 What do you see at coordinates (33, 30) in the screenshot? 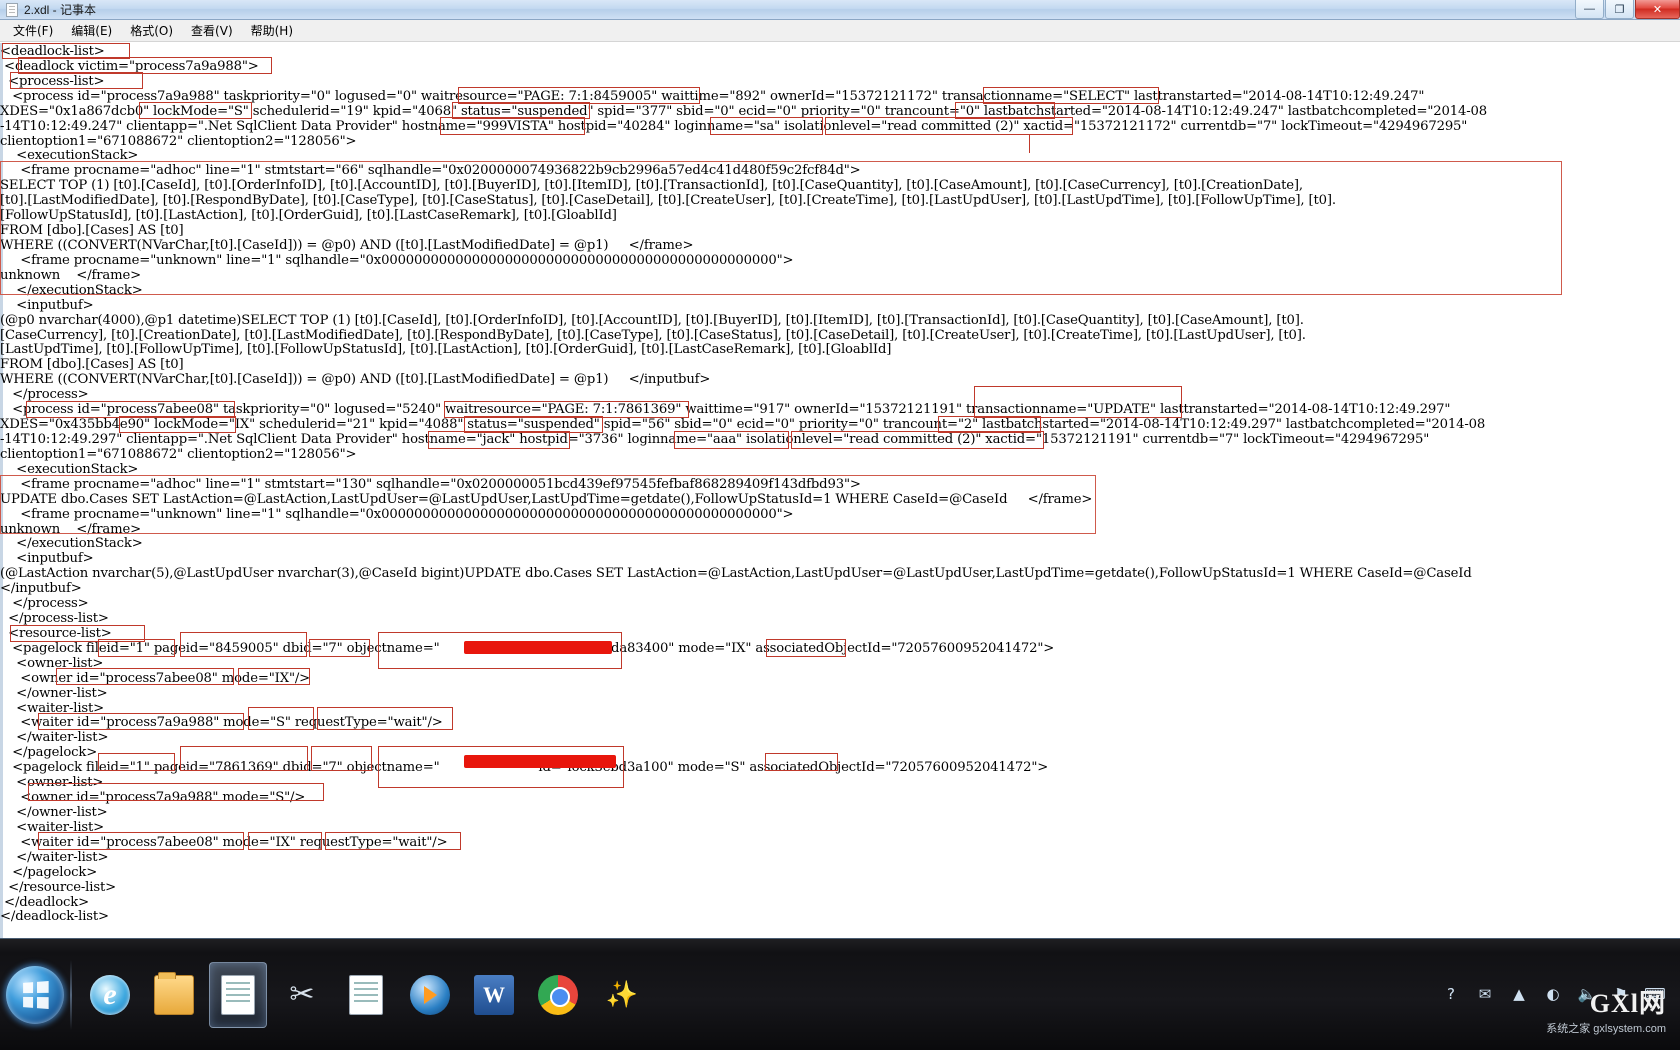
I see `menu-file: 文件(F)` at bounding box center [33, 30].